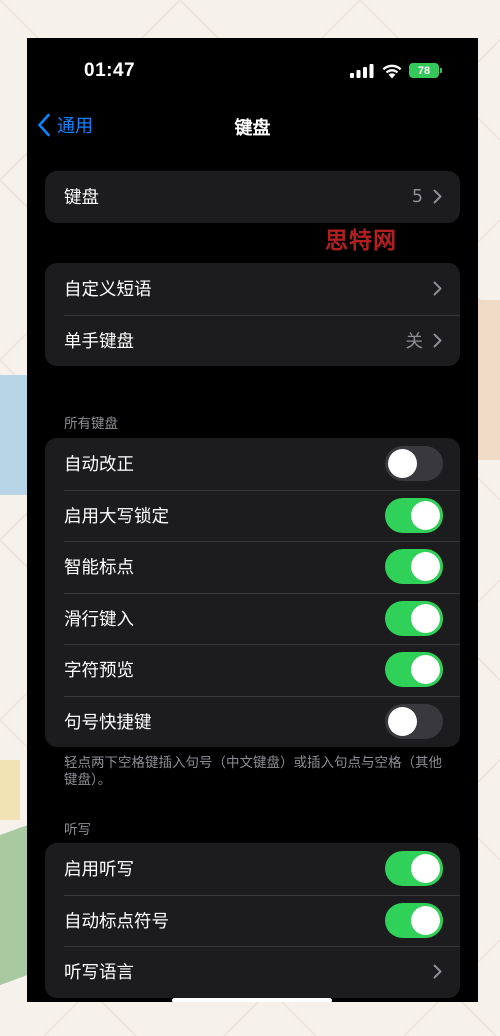 Image resolution: width=500 pixels, height=1036 pixels. Describe the element at coordinates (252, 869) in the screenshot. I see `enable-dictation-row: 启用听写` at that location.